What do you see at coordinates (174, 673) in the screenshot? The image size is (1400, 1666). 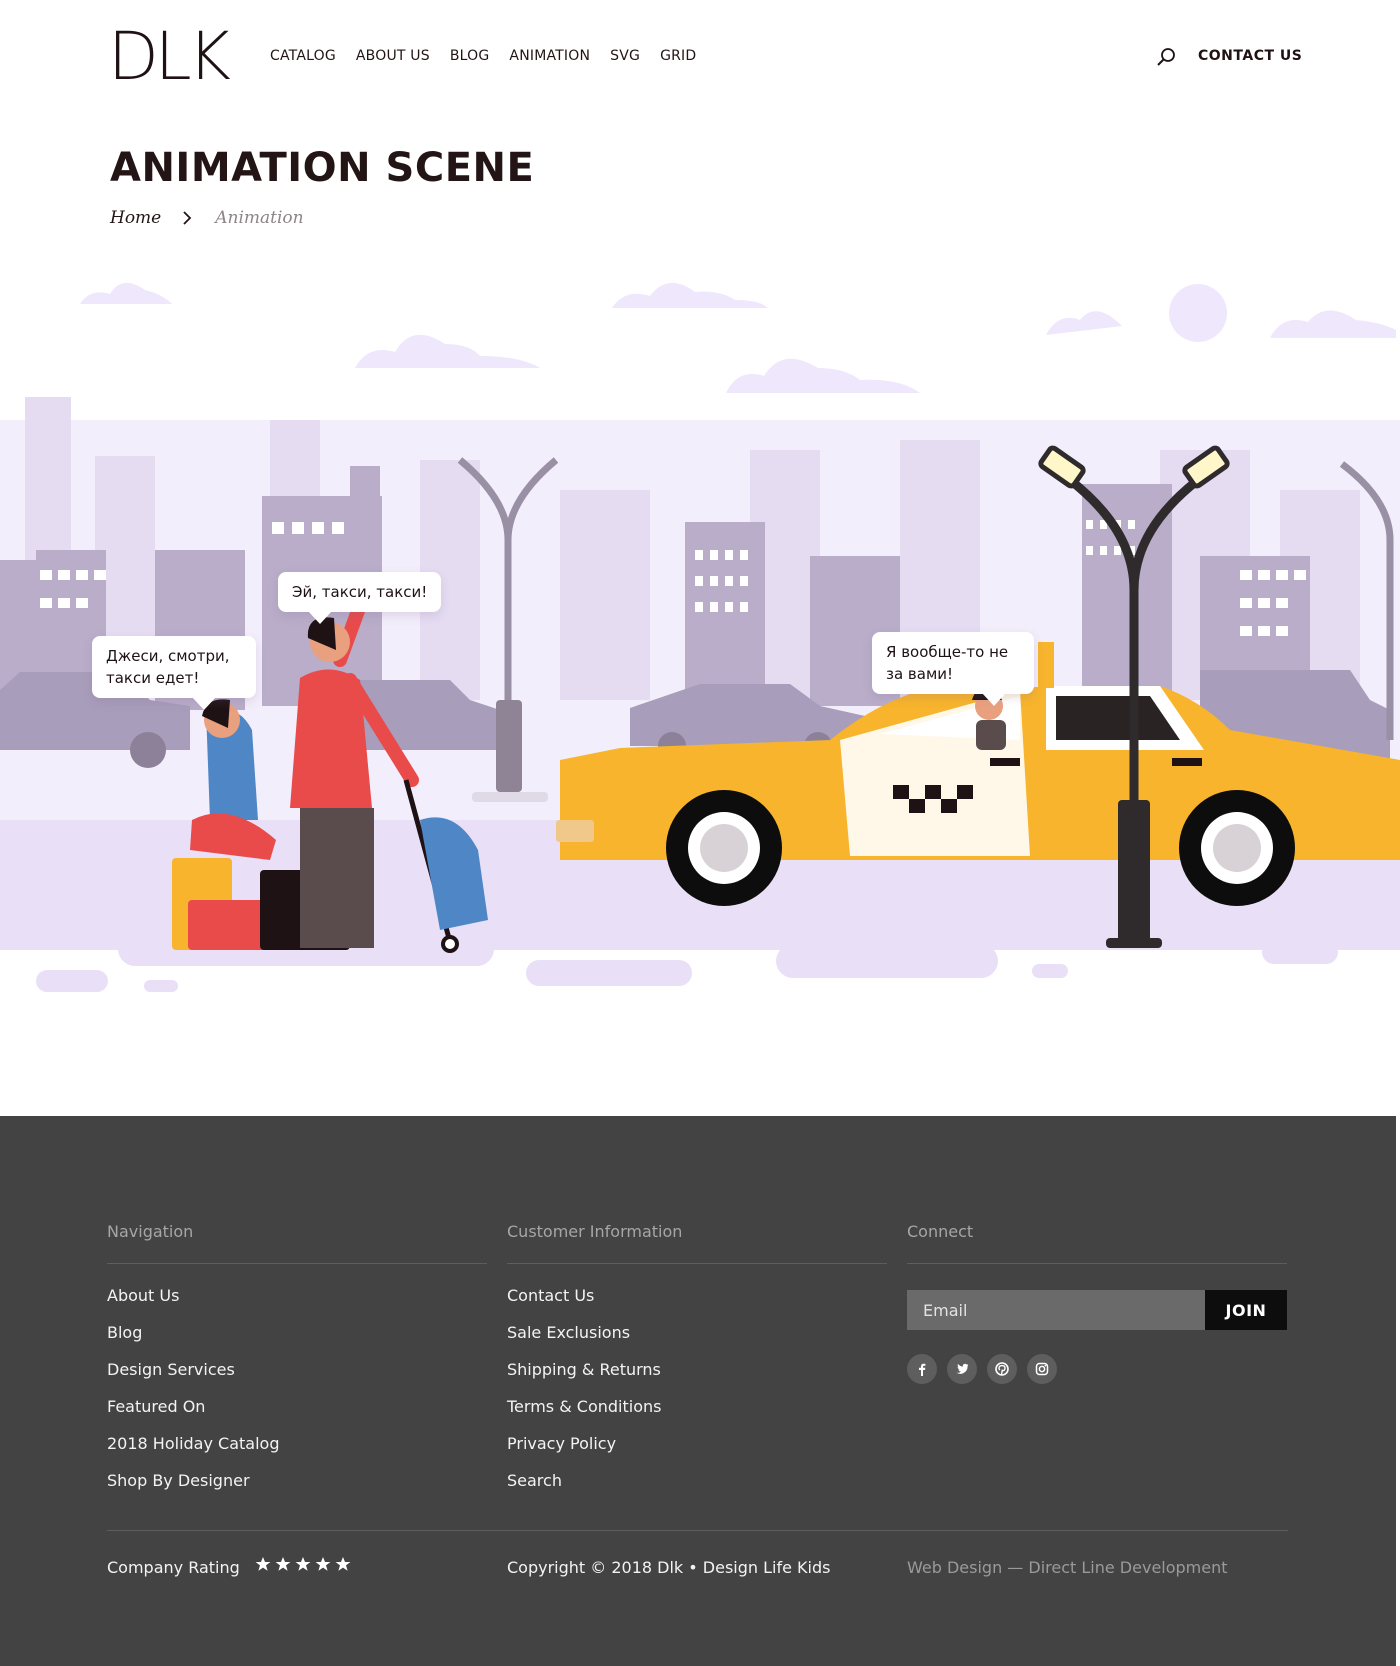 I see `speech-bubble-woman: Джеси, смотри, такси едет!` at bounding box center [174, 673].